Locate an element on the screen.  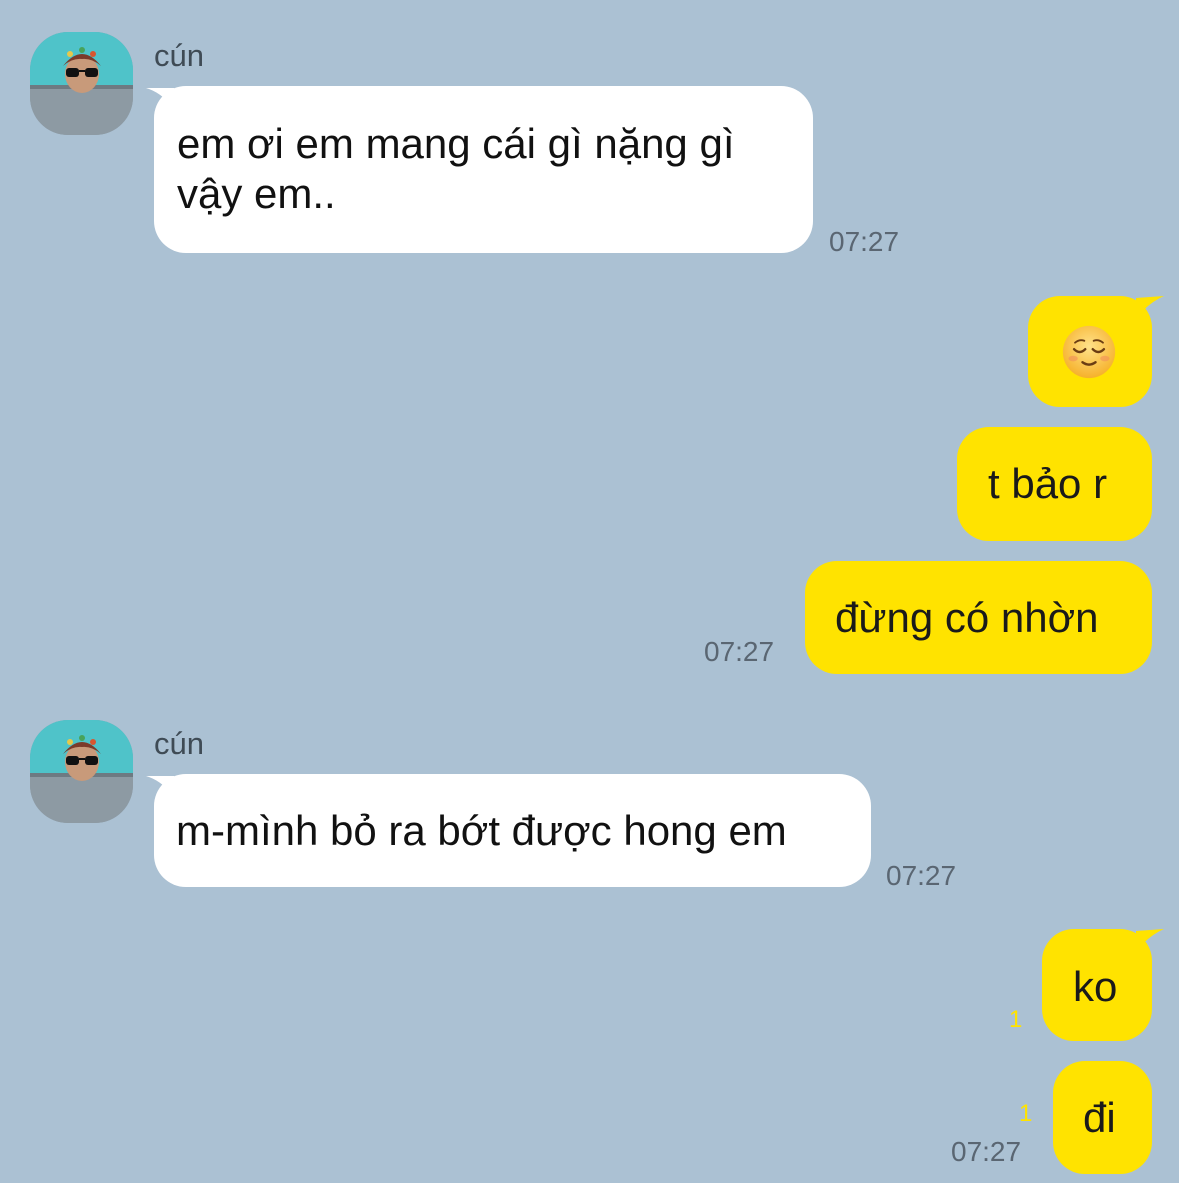
message-bubble-outgoing is located at coordinates (1090, 351).